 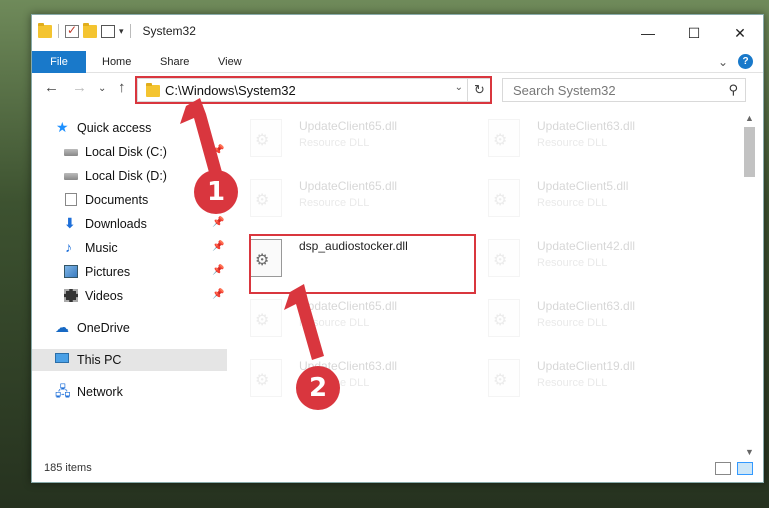 What do you see at coordinates (723, 468) in the screenshot?
I see `details-view-icon` at bounding box center [723, 468].